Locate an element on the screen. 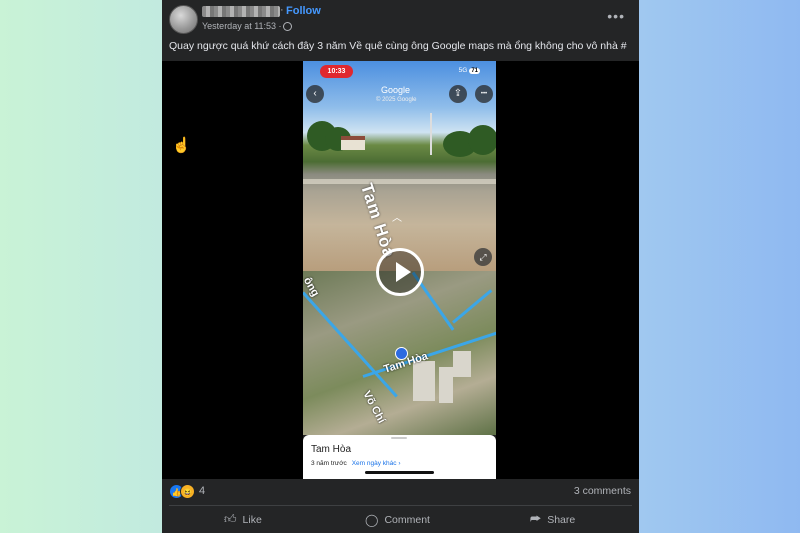 The height and width of the screenshot is (533, 800). like-label: Like is located at coordinates (252, 519).